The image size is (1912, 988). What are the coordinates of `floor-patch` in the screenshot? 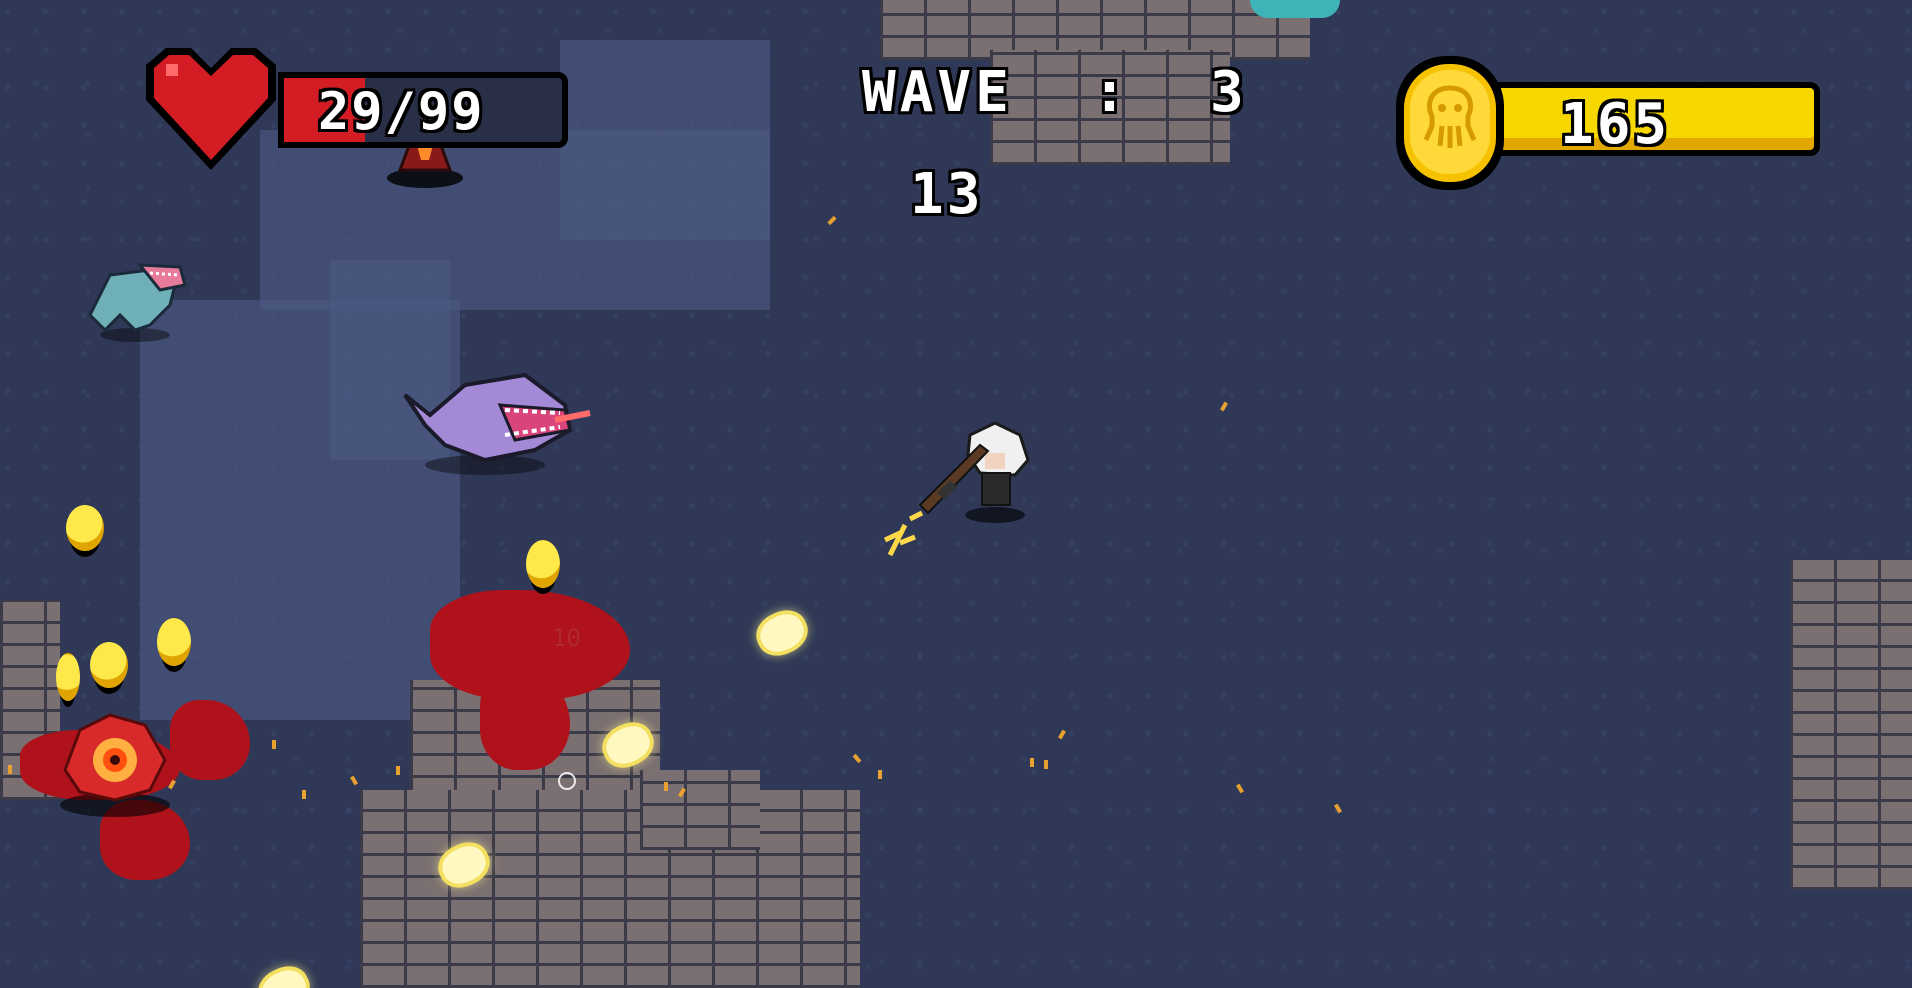 It's located at (665, 140).